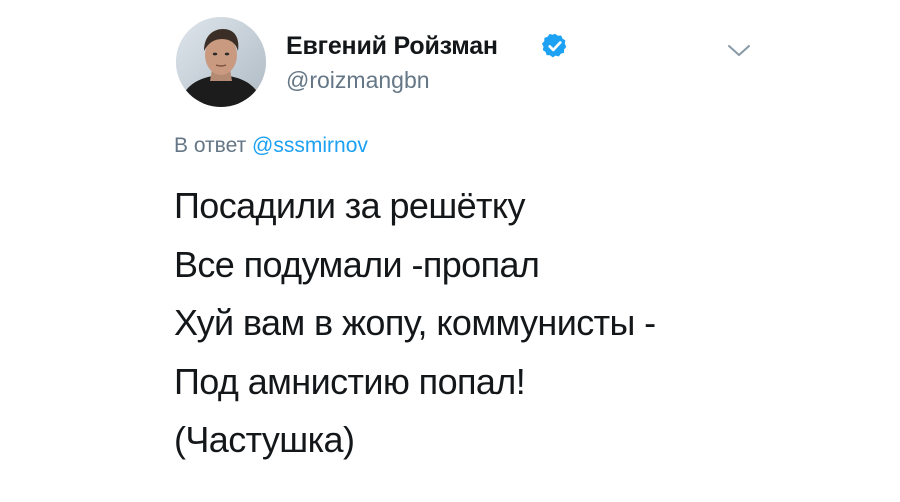 This screenshot has width=900, height=502. Describe the element at coordinates (264, 439) in the screenshot. I see `tweet-line: (Частушка)` at that location.